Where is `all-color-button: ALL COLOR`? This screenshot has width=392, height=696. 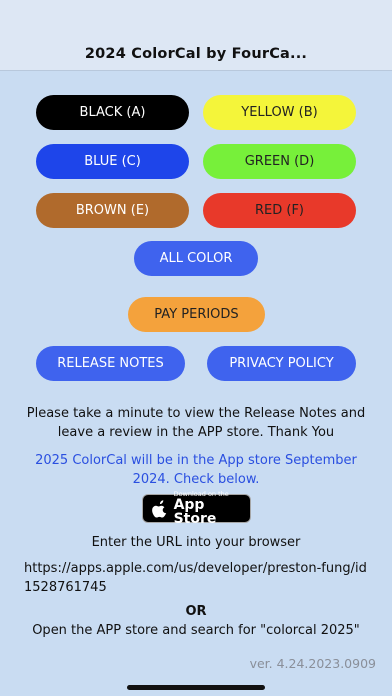 all-color-button: ALL COLOR is located at coordinates (196, 258).